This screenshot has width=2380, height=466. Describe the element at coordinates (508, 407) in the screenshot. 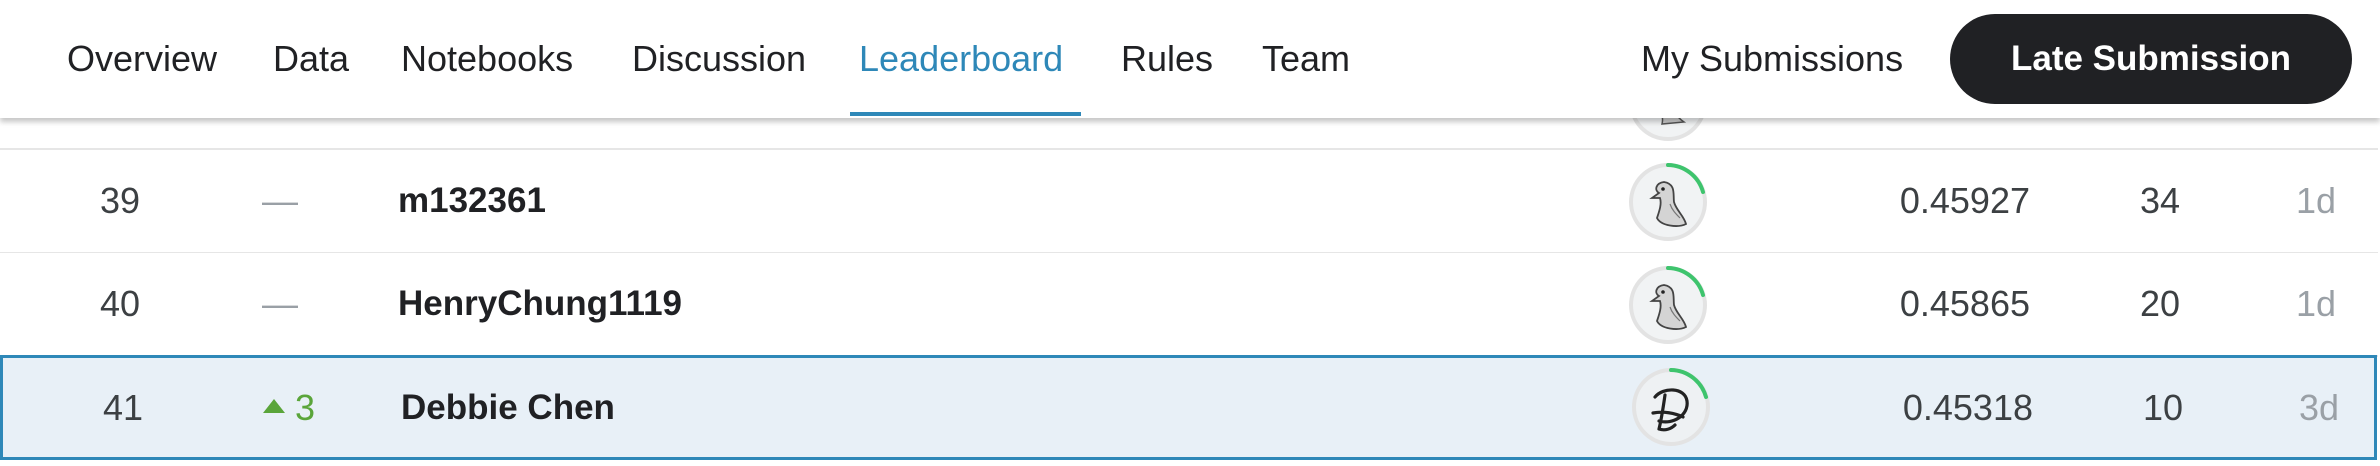

I see `team-name-link: Debbie Chen` at that location.